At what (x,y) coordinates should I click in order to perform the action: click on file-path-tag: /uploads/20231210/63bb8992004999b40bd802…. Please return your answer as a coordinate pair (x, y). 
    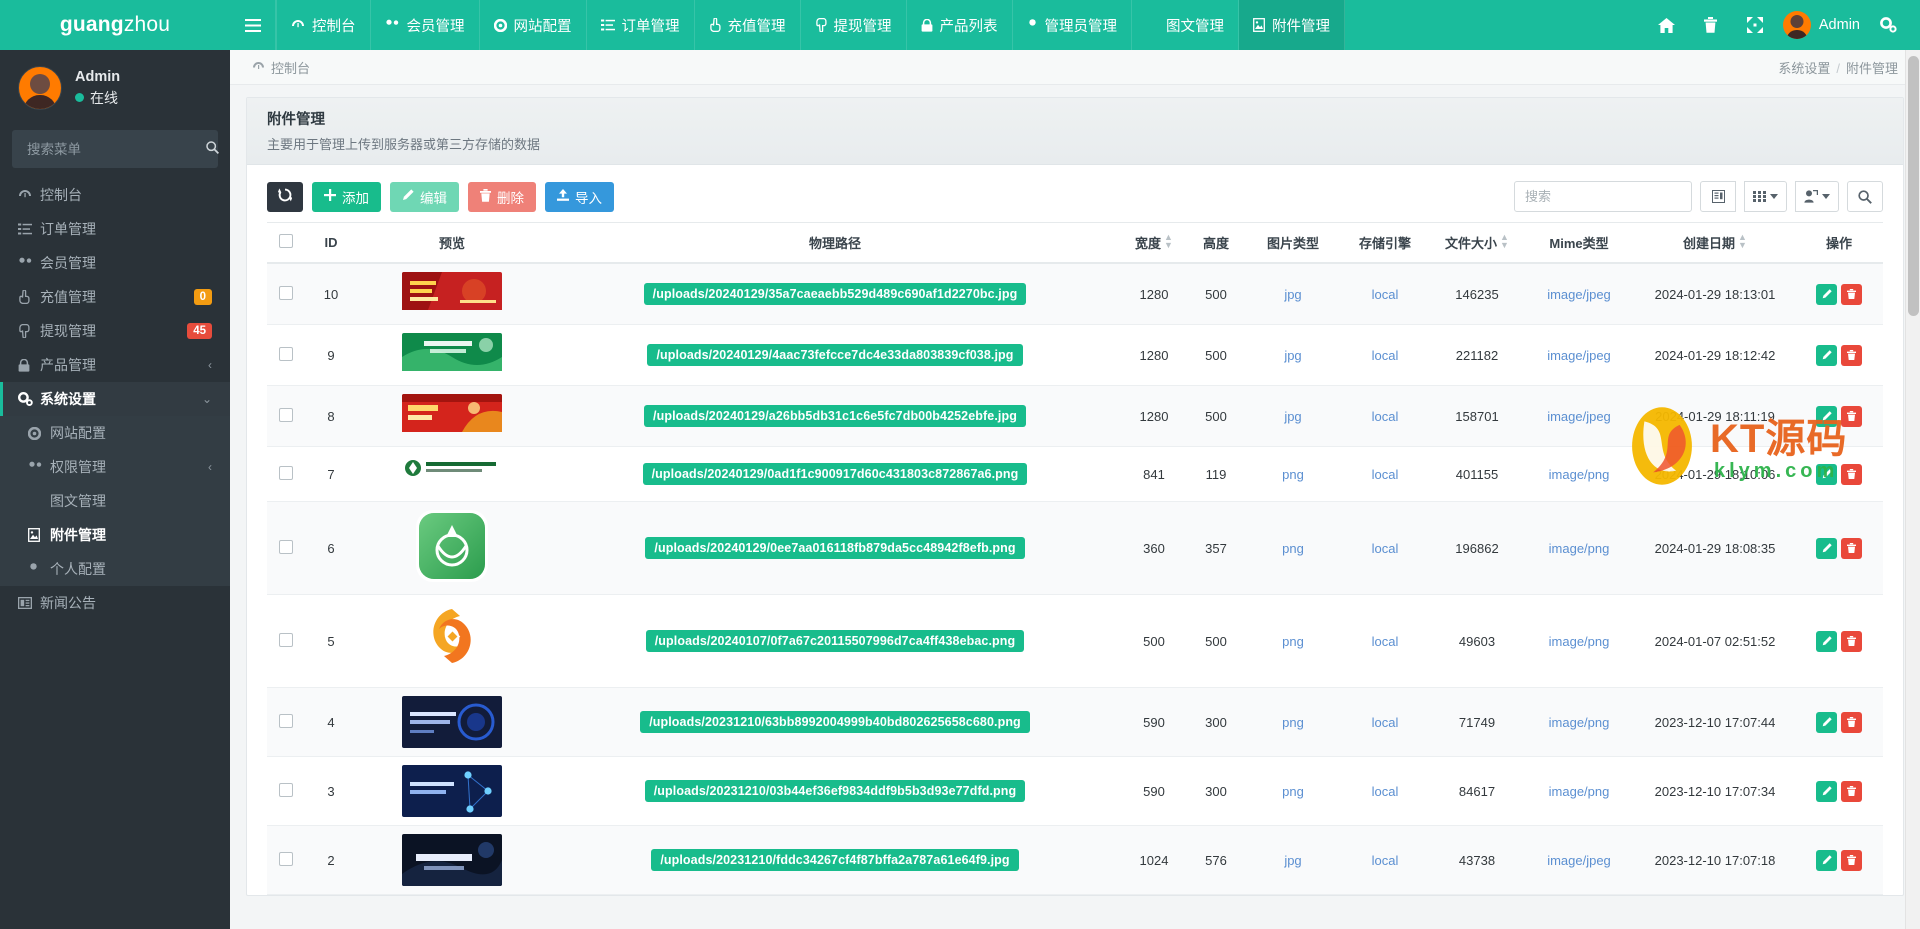
    Looking at the image, I should click on (835, 722).